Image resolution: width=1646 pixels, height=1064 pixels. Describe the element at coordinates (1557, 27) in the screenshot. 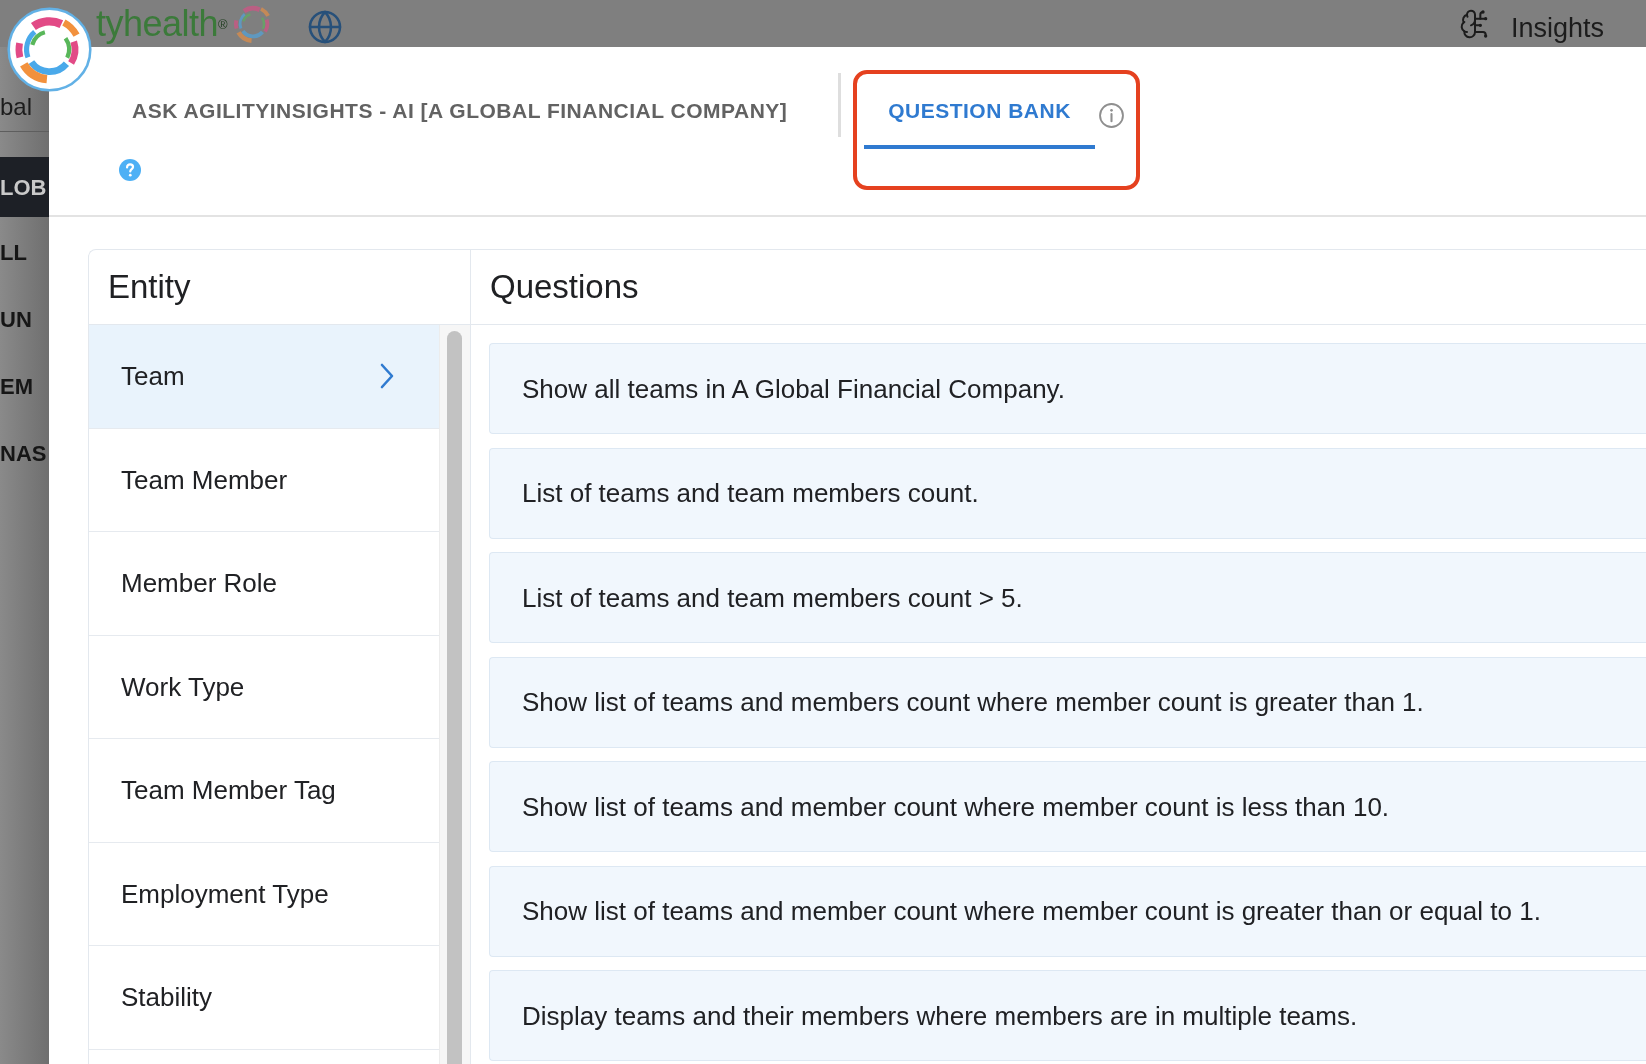

I see `menu-label: Insights` at that location.